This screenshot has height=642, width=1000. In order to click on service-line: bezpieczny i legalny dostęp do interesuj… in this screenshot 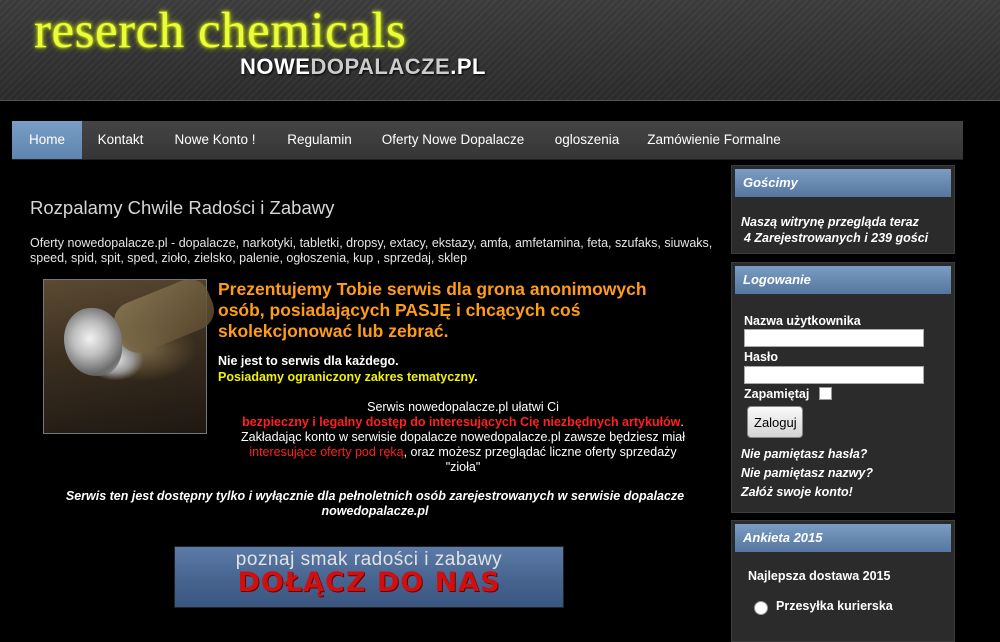, I will do `click(463, 422)`.